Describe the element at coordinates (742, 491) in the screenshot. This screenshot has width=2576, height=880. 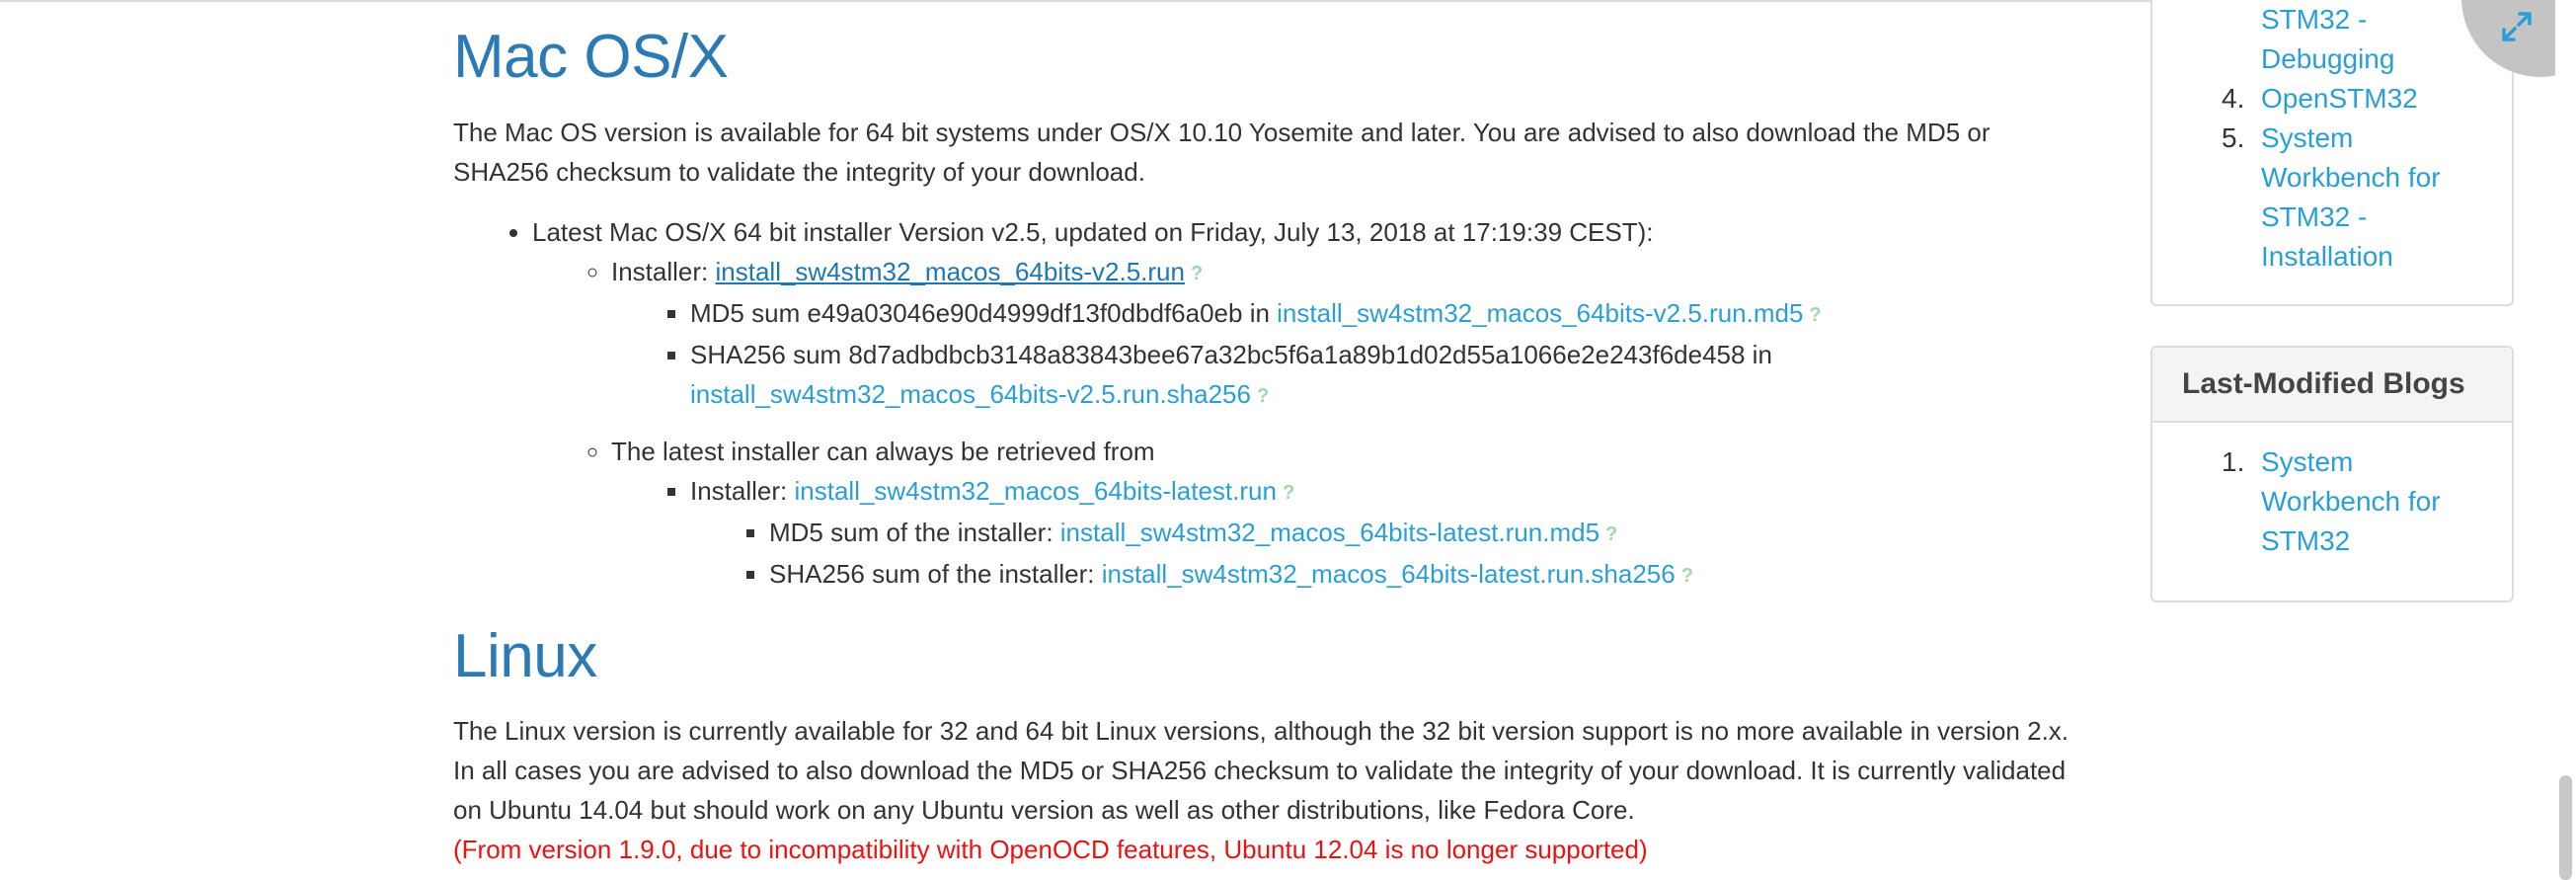
I see `latest-installer-label: Installer:` at that location.